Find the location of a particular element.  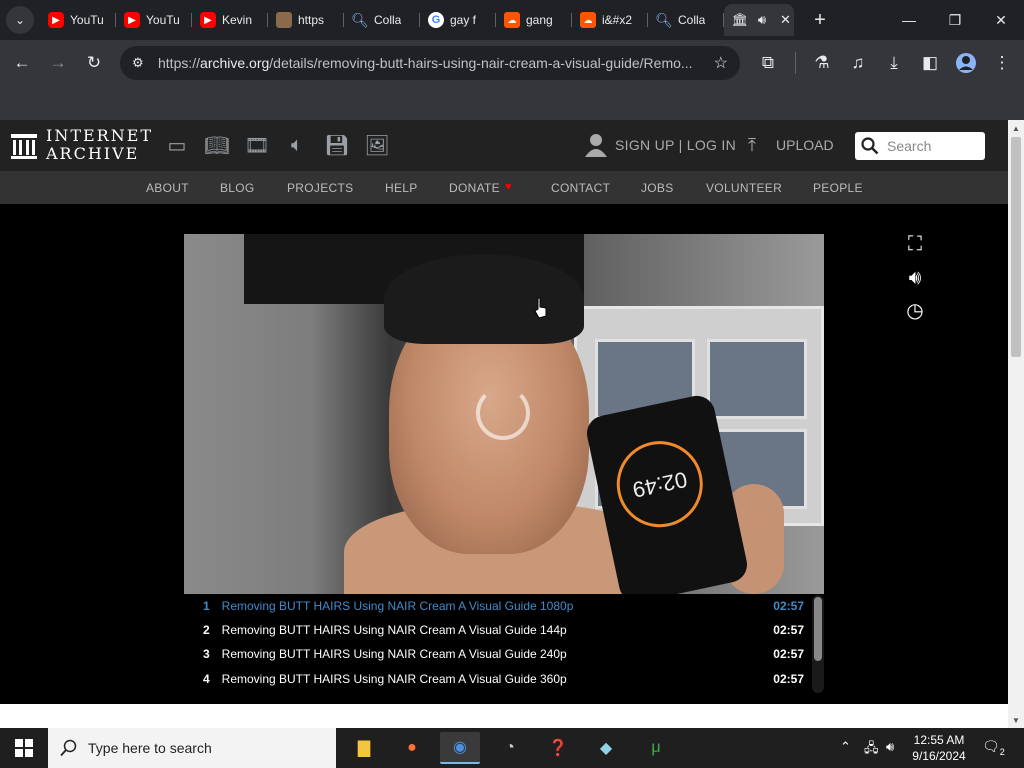

media-type-icons: ▭ 📖︎ 🎞︎ 🔈︎ 💾︎ 🖼︎ is located at coordinates (277, 145).